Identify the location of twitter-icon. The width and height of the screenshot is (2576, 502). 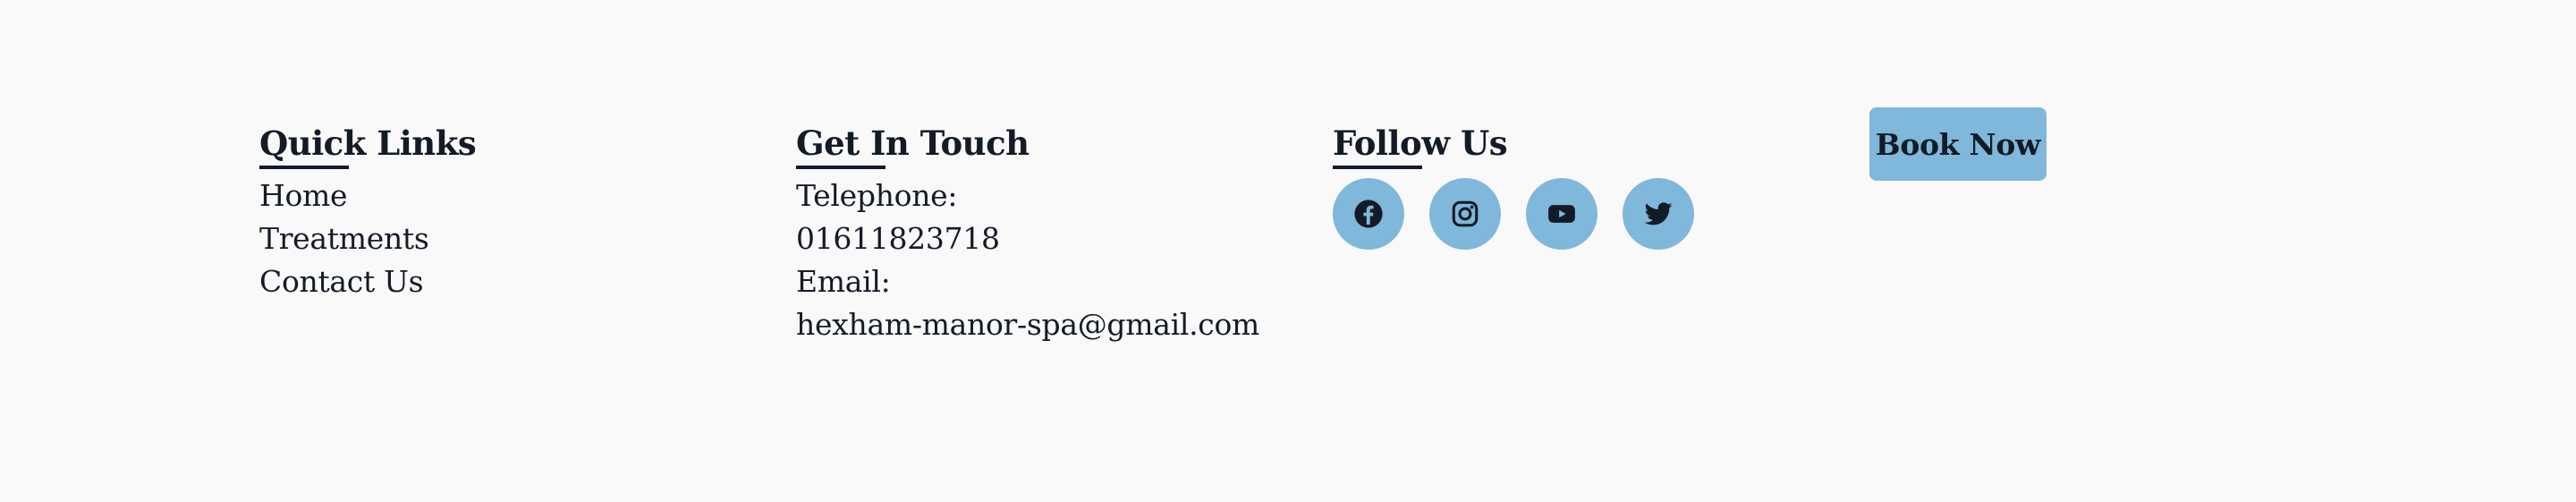
(1658, 213).